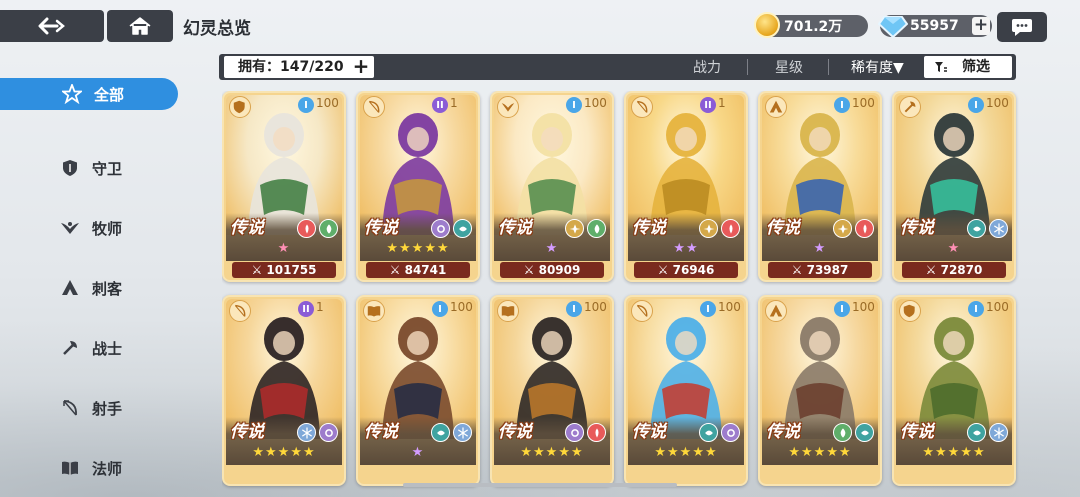 Image resolution: width=1080 pixels, height=497 pixels. What do you see at coordinates (90, 168) in the screenshot?
I see `sidebar-item-guard: 守卫` at bounding box center [90, 168].